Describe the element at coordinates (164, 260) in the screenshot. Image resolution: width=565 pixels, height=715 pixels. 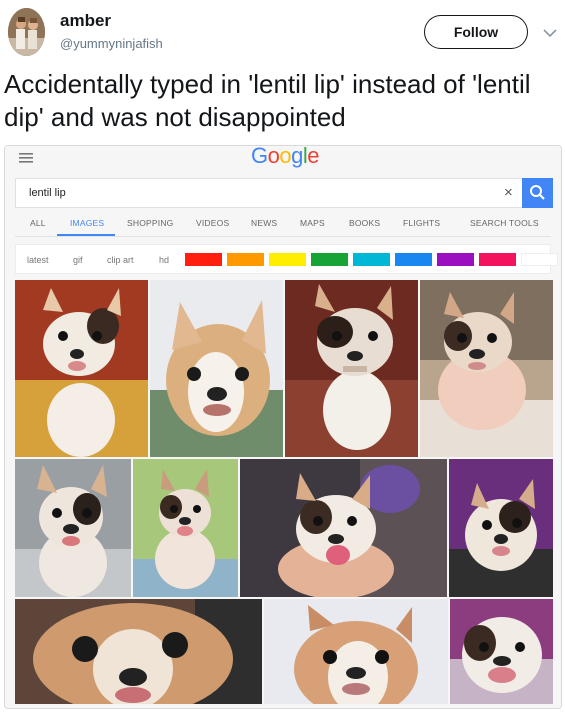
I see `filter-hd: hd` at that location.